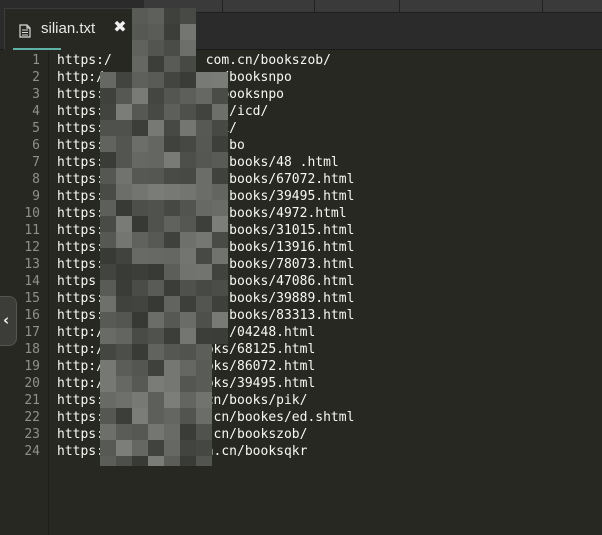 The image size is (602, 535). Describe the element at coordinates (36, 111) in the screenshot. I see `line-number: 4` at that location.